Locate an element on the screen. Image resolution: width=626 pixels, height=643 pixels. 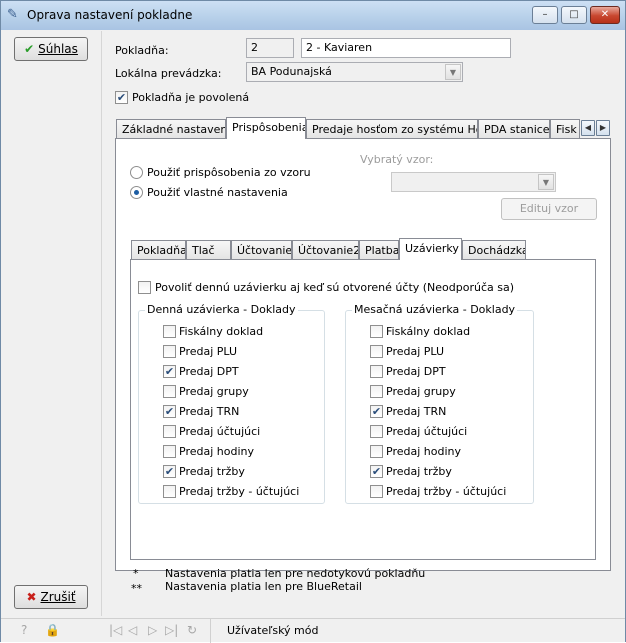
monthly-item-label: Predaj DPT is located at coordinates (416, 371).